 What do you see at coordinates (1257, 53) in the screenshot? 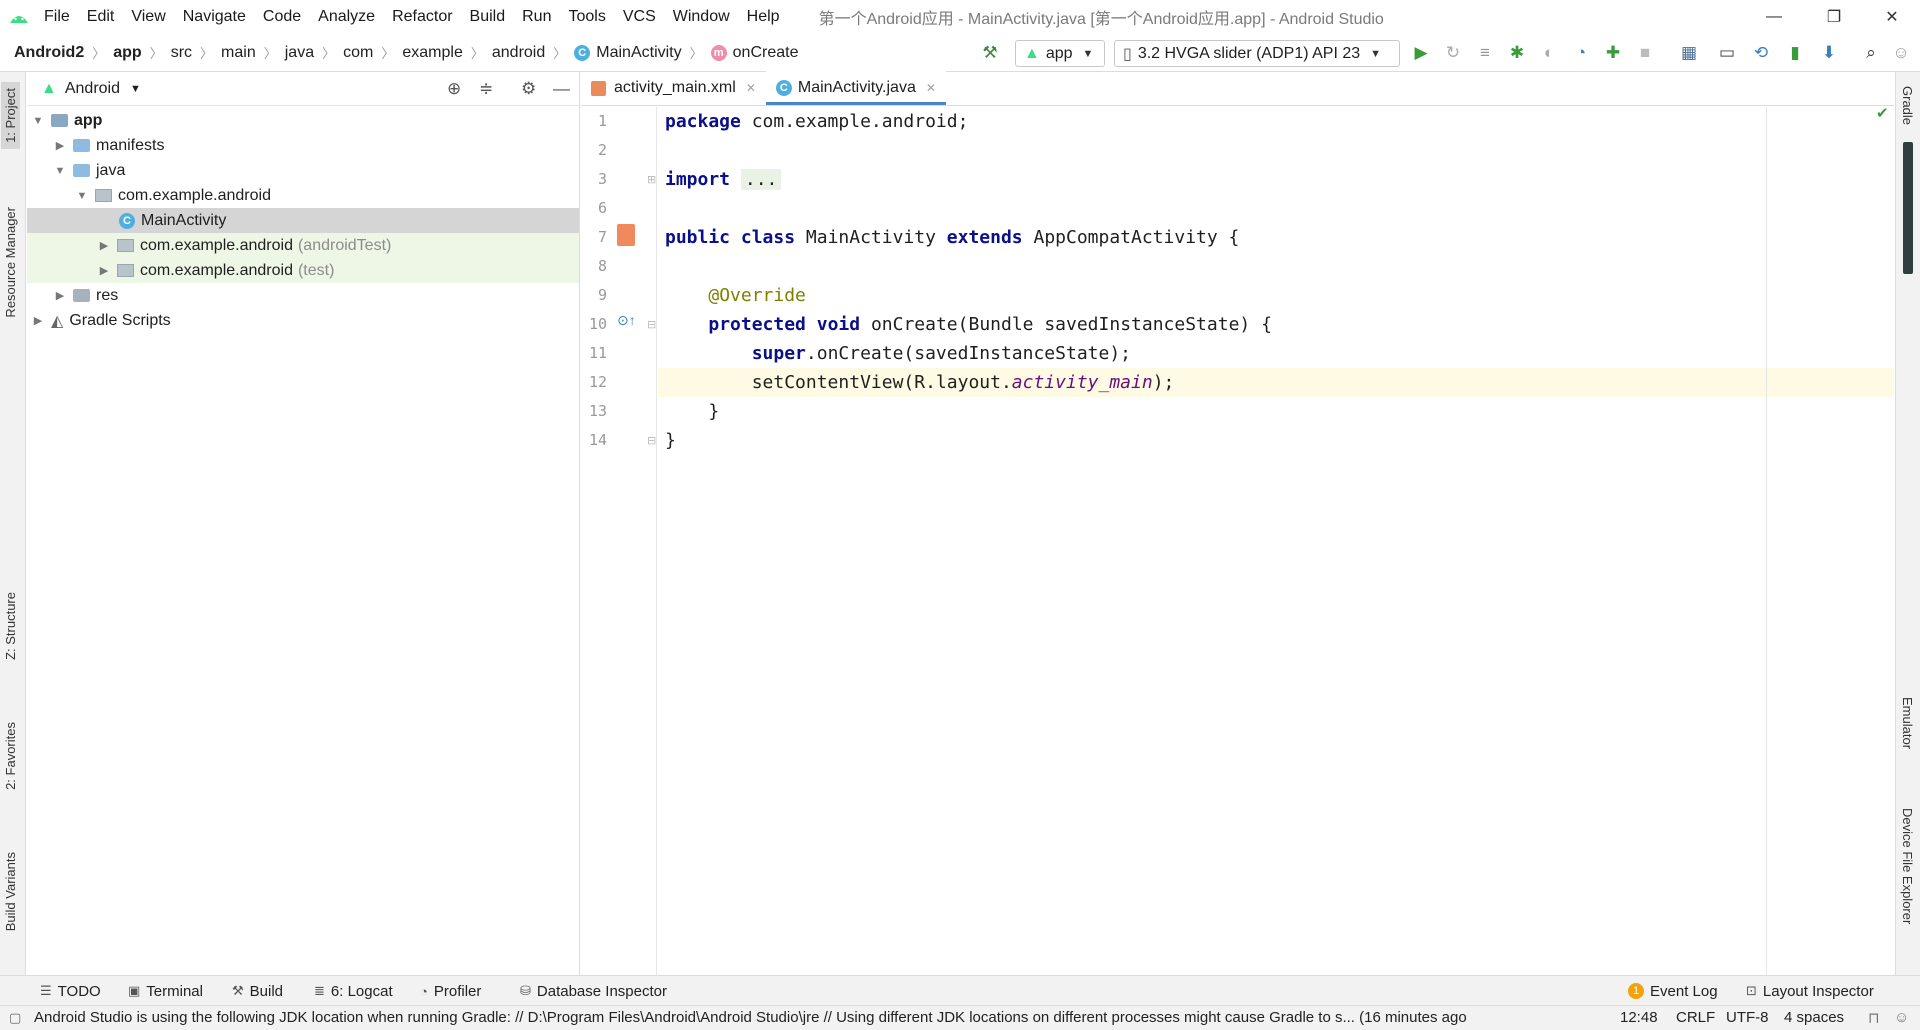
I see `device-select: ▯ 3.2 HVGA slider (ADP1) API 23 ▼` at bounding box center [1257, 53].